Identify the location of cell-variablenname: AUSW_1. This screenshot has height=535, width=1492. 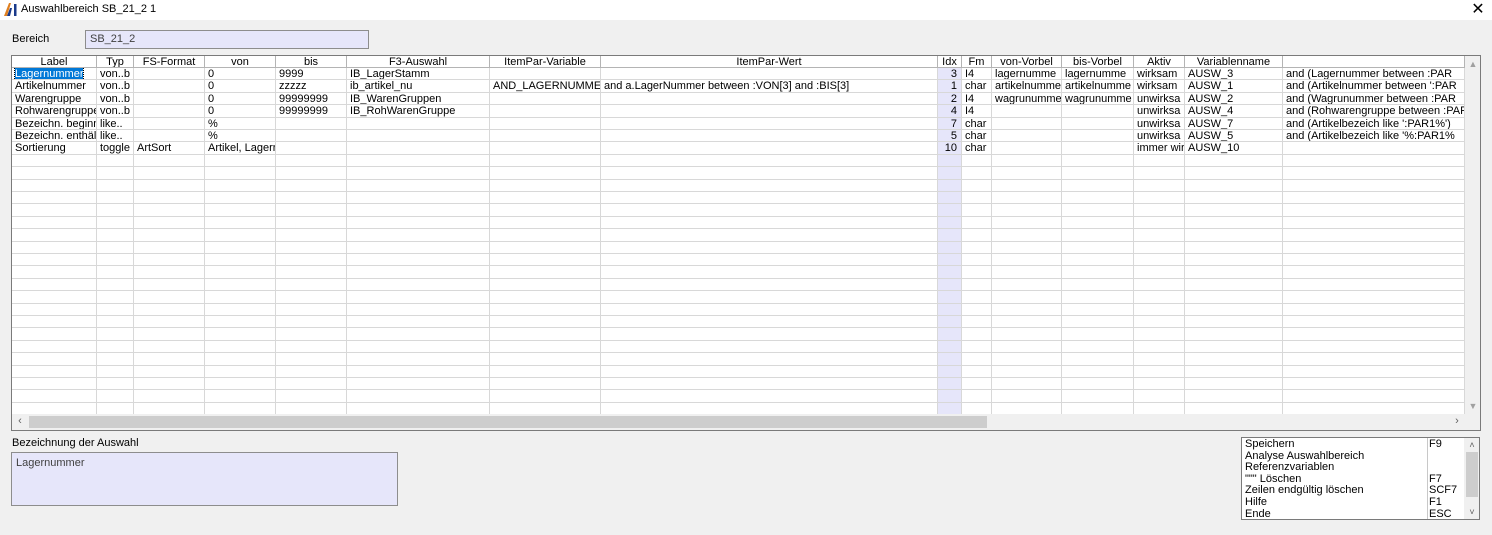
(1234, 86).